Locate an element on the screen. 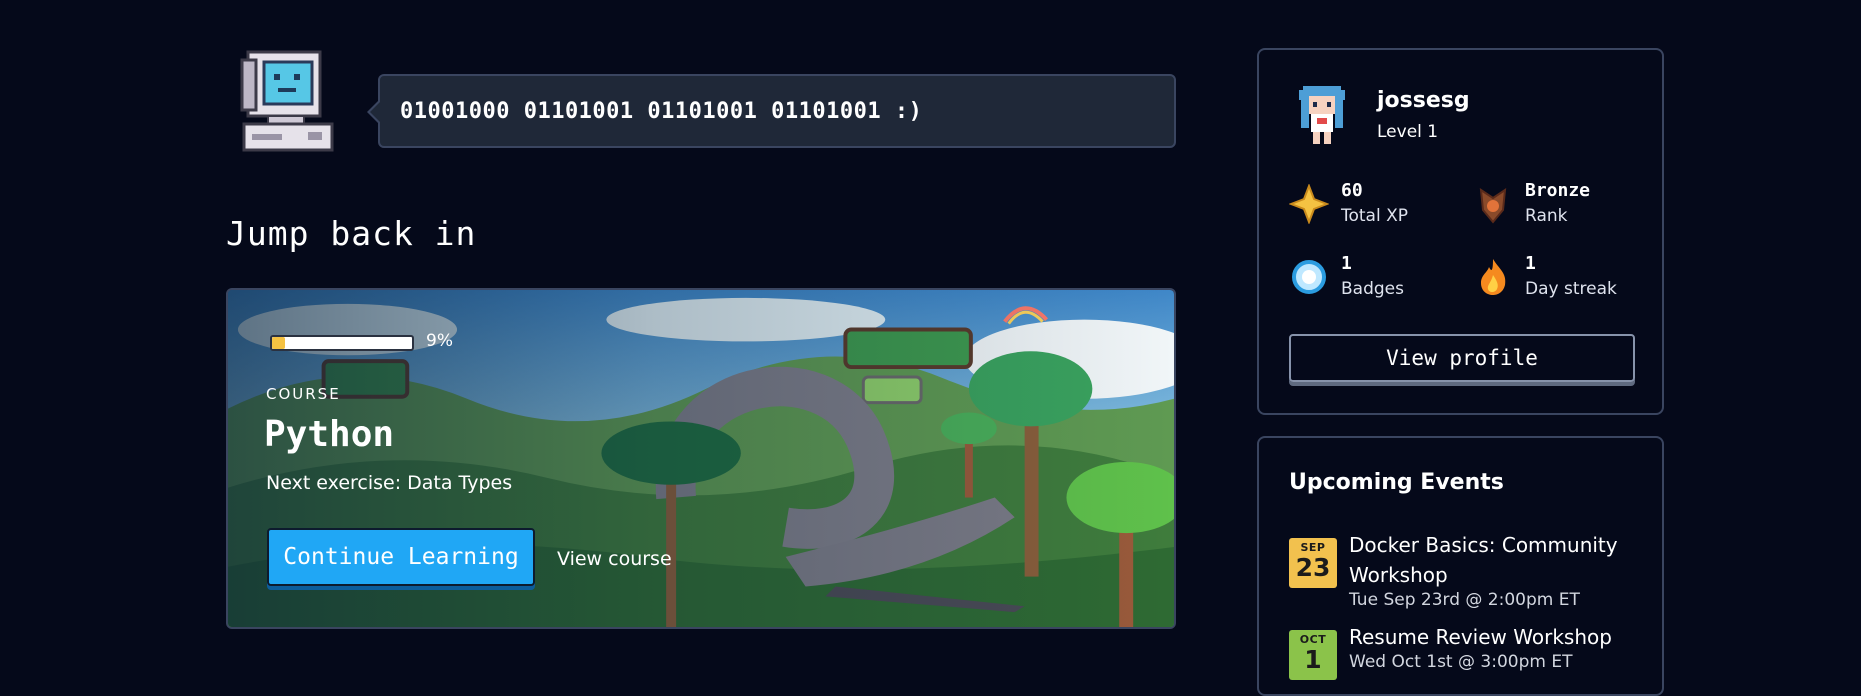 The height and width of the screenshot is (696, 1861). event-day: 1 is located at coordinates (1313, 659).